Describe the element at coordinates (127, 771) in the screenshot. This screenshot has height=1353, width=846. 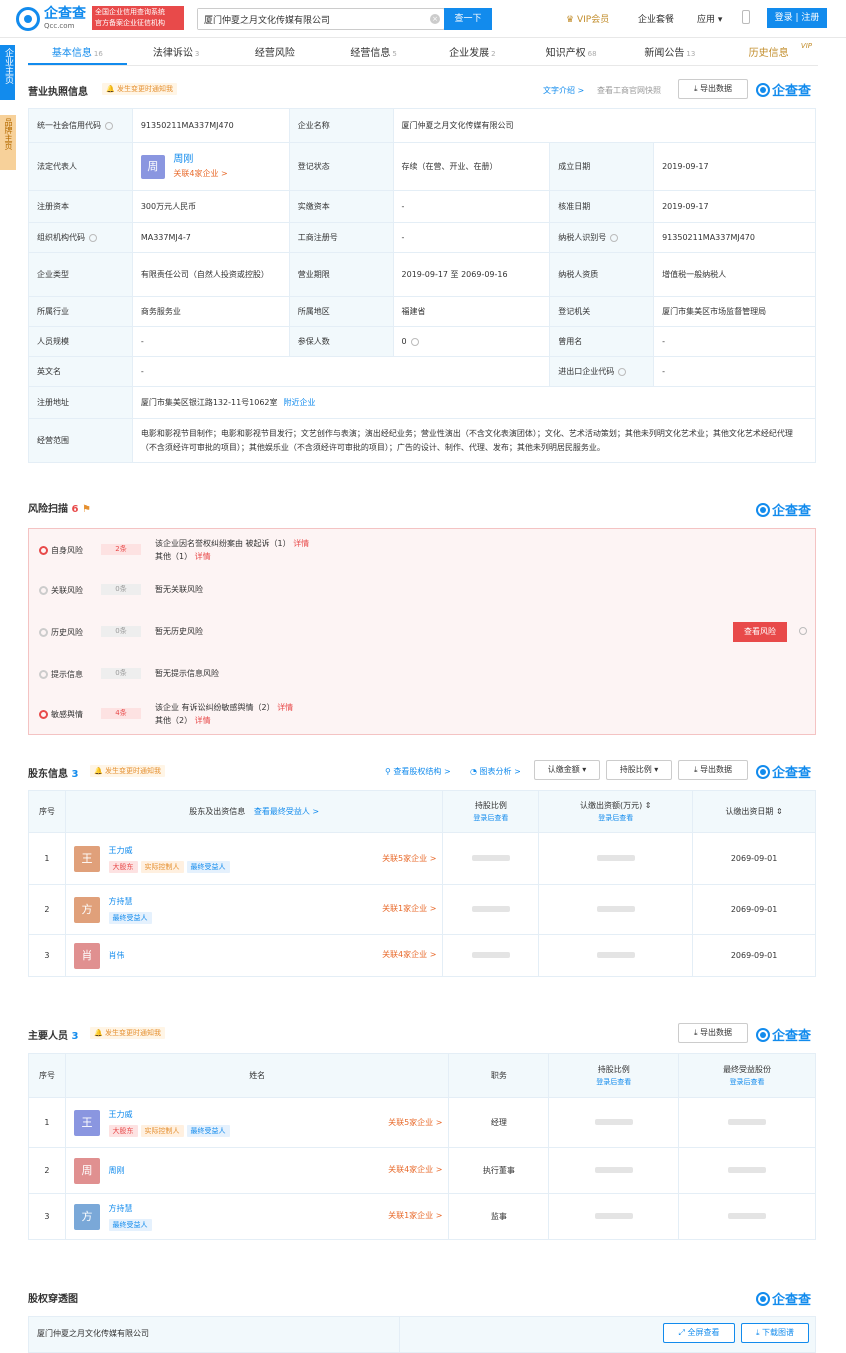
I see `shareholders-notify-tag: 🔔 发生变更时通知我` at that location.